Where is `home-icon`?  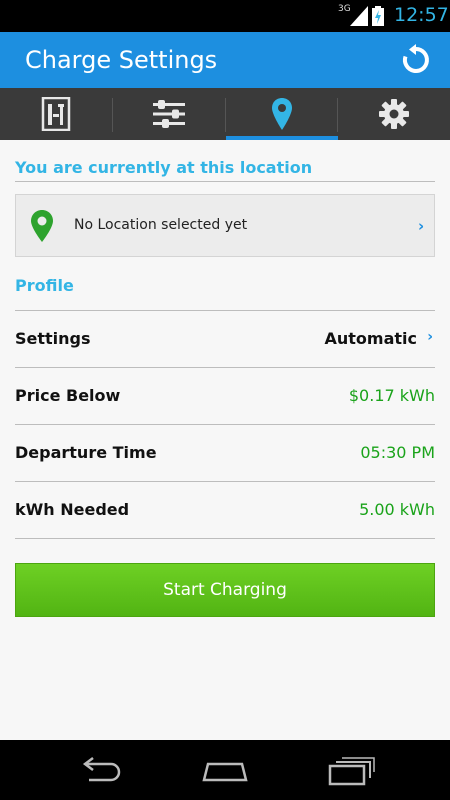 home-icon is located at coordinates (225, 771).